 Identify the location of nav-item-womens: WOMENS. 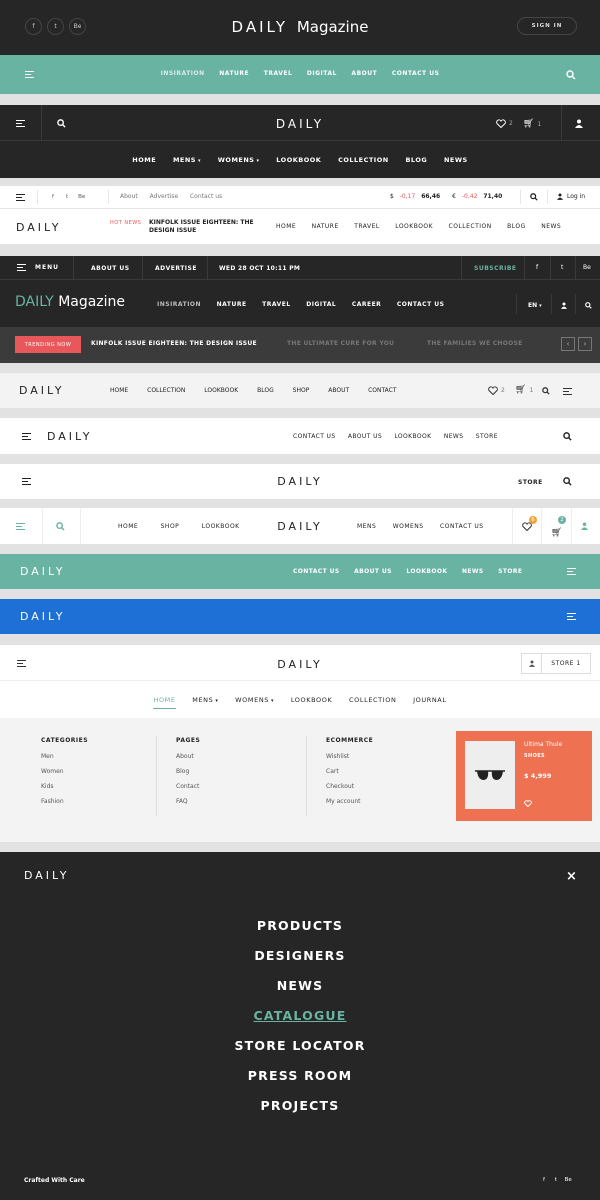
(408, 526).